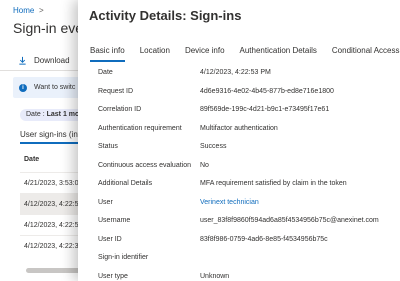 This screenshot has width=400, height=281. What do you see at coordinates (105, 72) in the screenshot?
I see `detail-label: Date` at bounding box center [105, 72].